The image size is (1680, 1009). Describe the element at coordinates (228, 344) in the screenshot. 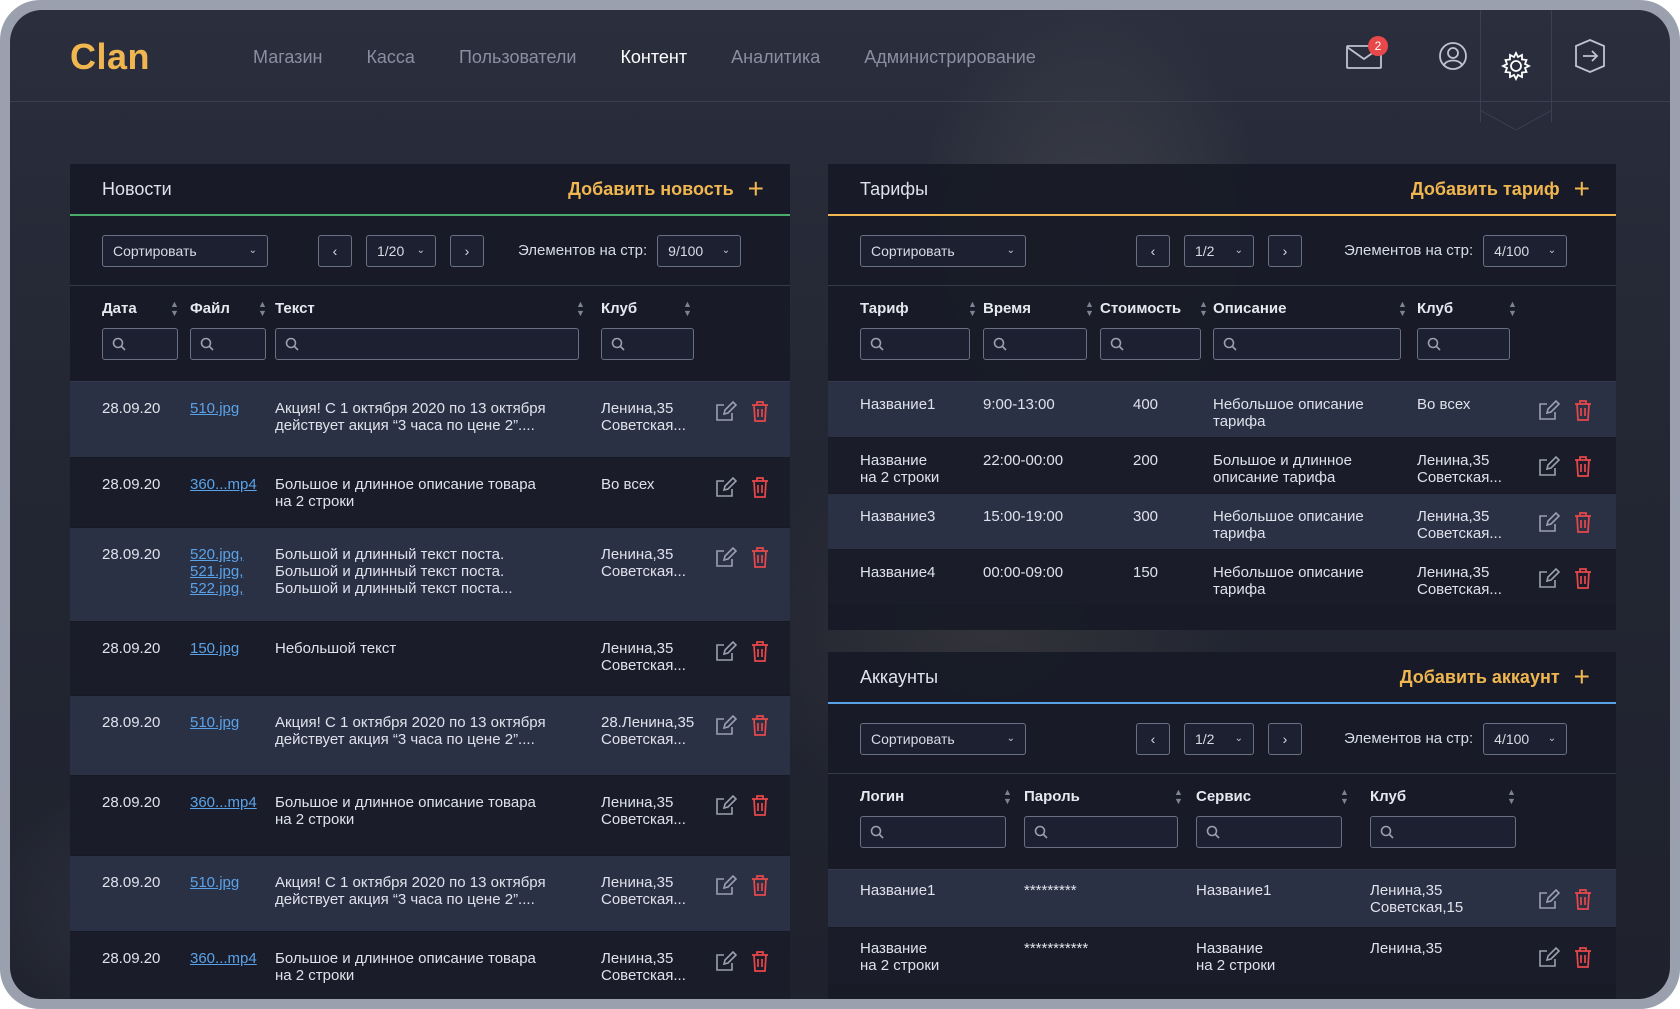

I see `filter-file-input` at that location.